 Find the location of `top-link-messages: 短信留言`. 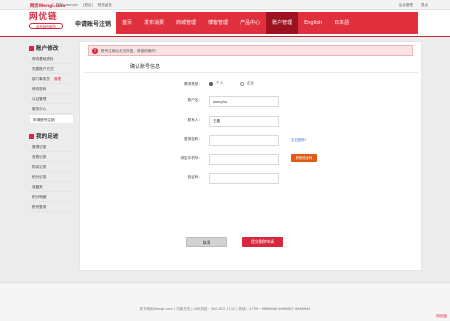

top-link-messages: 短信留言 is located at coordinates (105, 5).